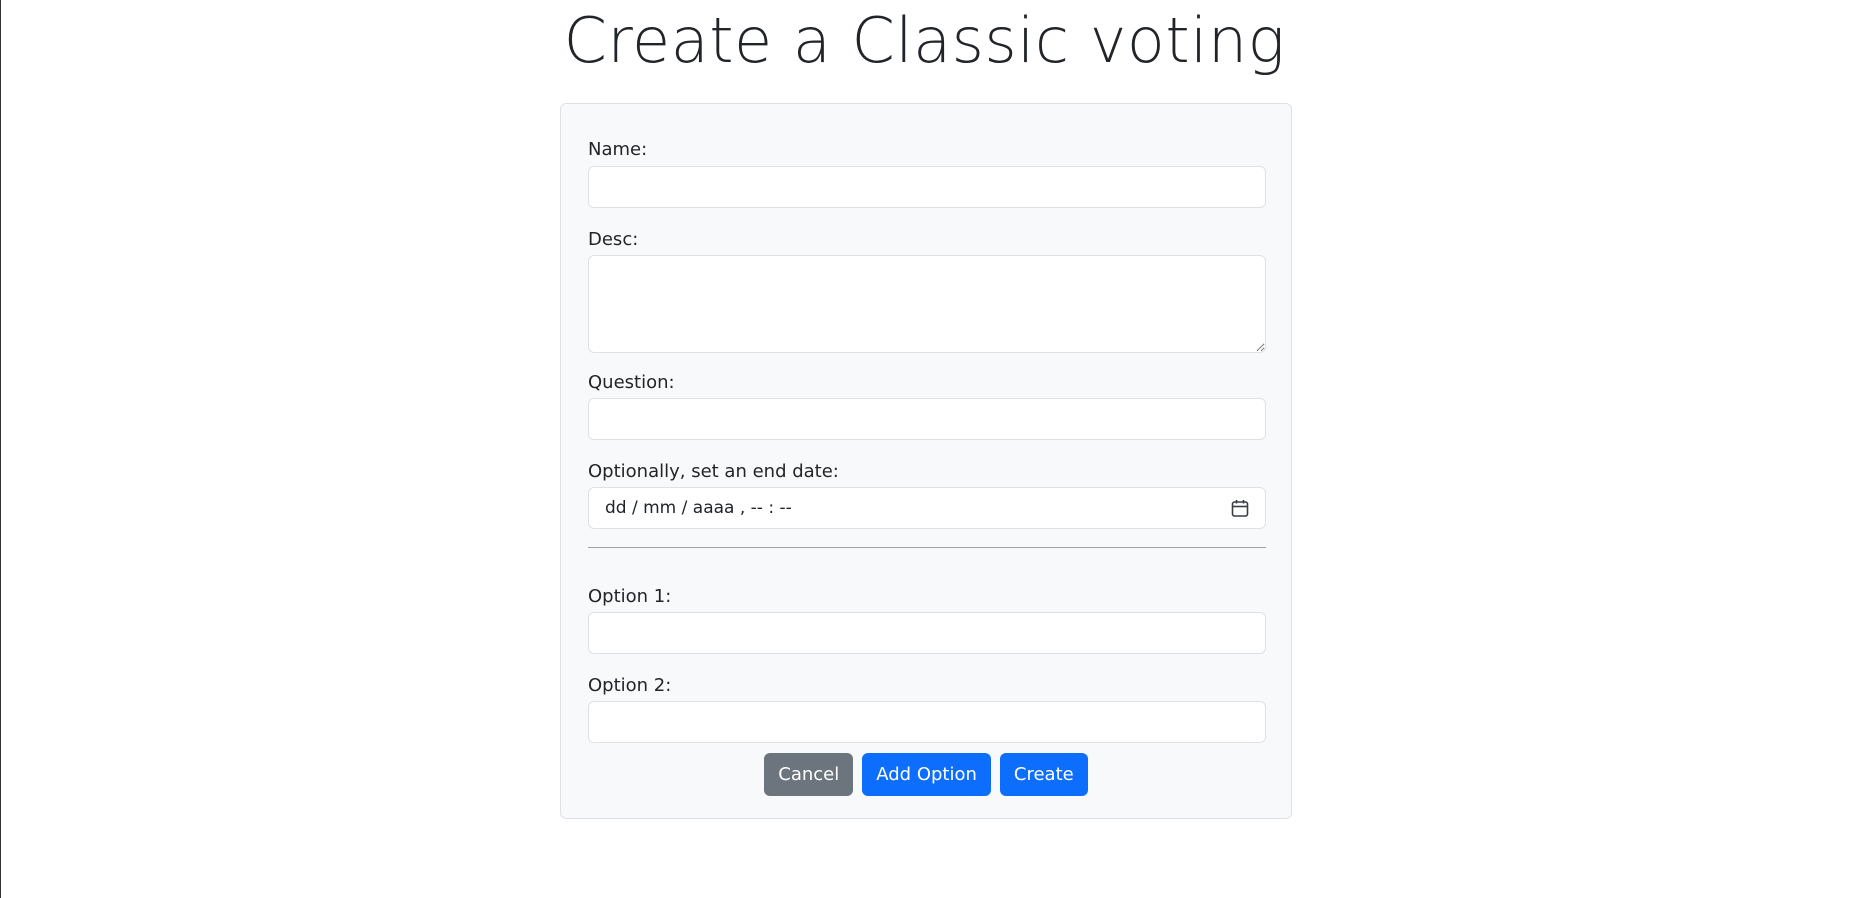 The width and height of the screenshot is (1849, 898). Describe the element at coordinates (809, 774) in the screenshot. I see `cancel-button: Cancel` at that location.